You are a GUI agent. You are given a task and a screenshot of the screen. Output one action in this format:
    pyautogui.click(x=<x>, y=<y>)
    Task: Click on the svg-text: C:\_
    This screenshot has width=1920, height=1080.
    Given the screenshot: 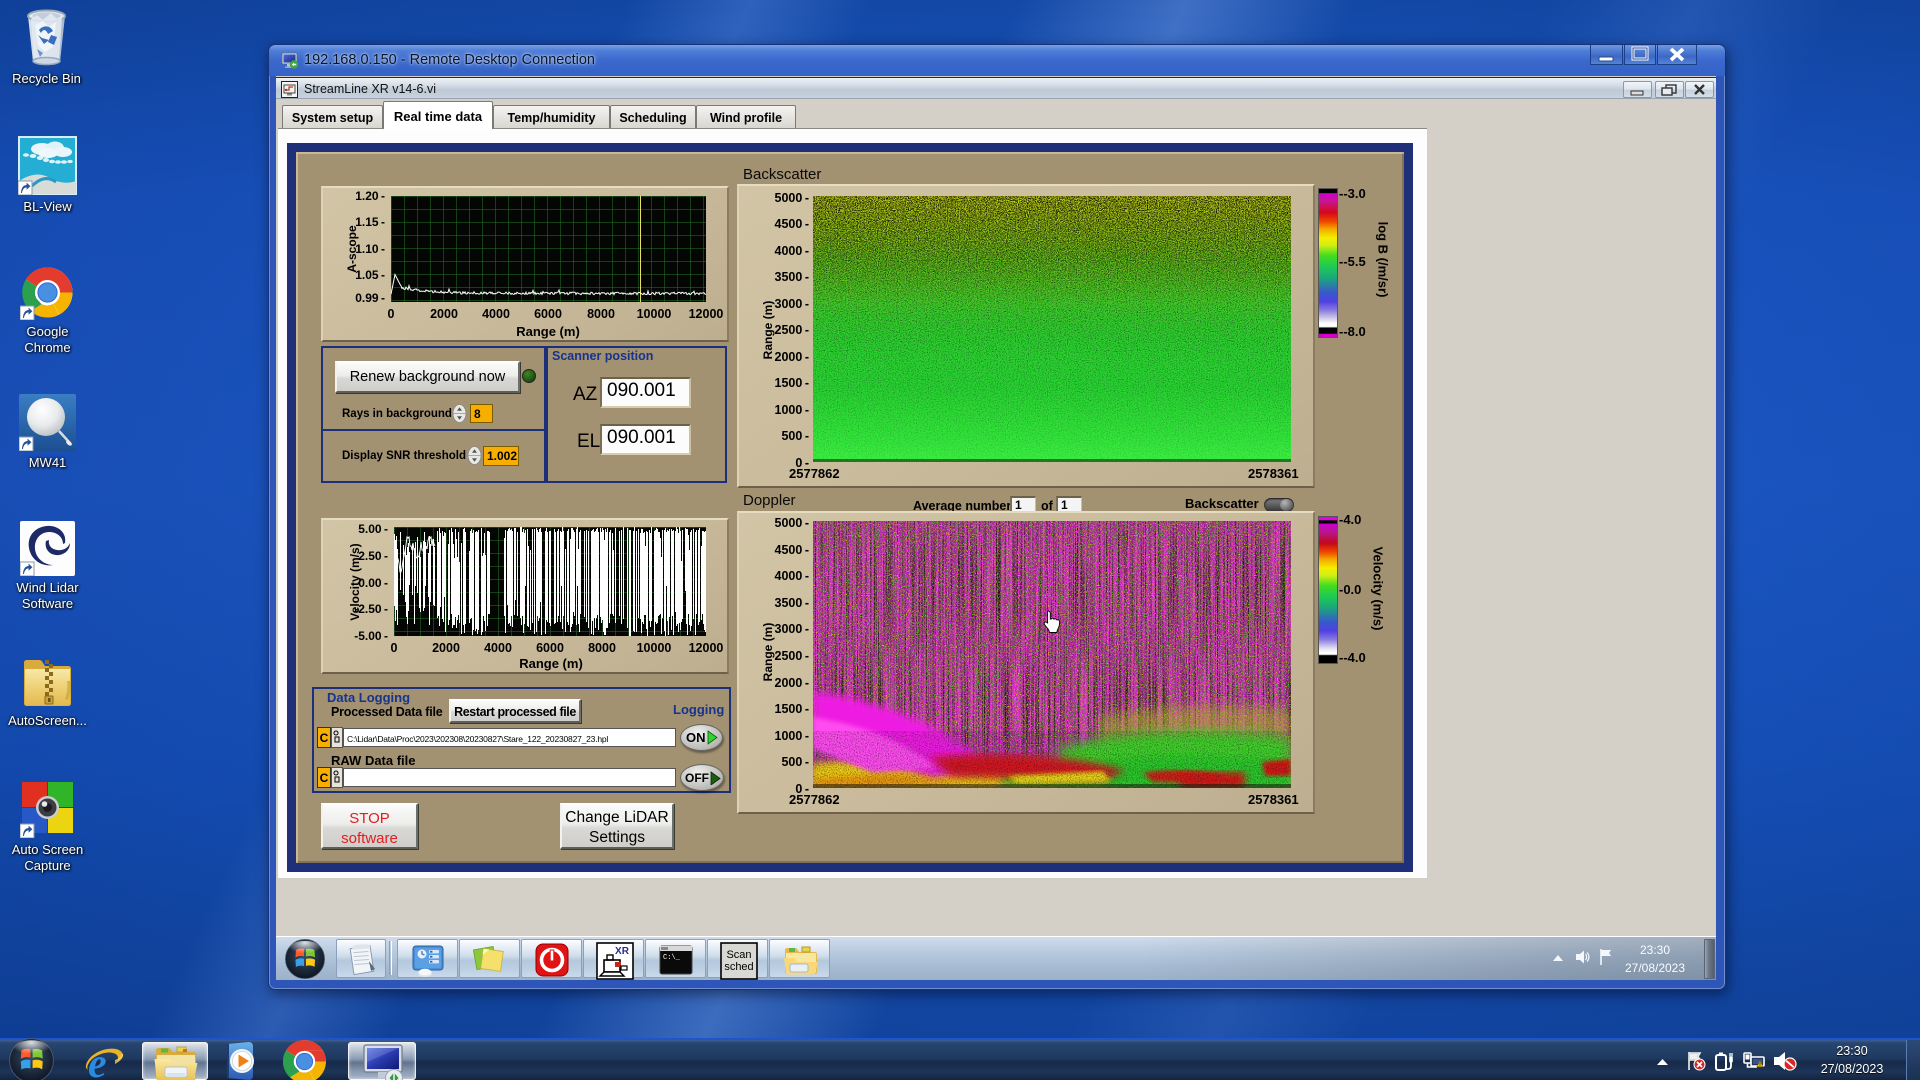 What is the action you would take?
    pyautogui.click(x=672, y=958)
    